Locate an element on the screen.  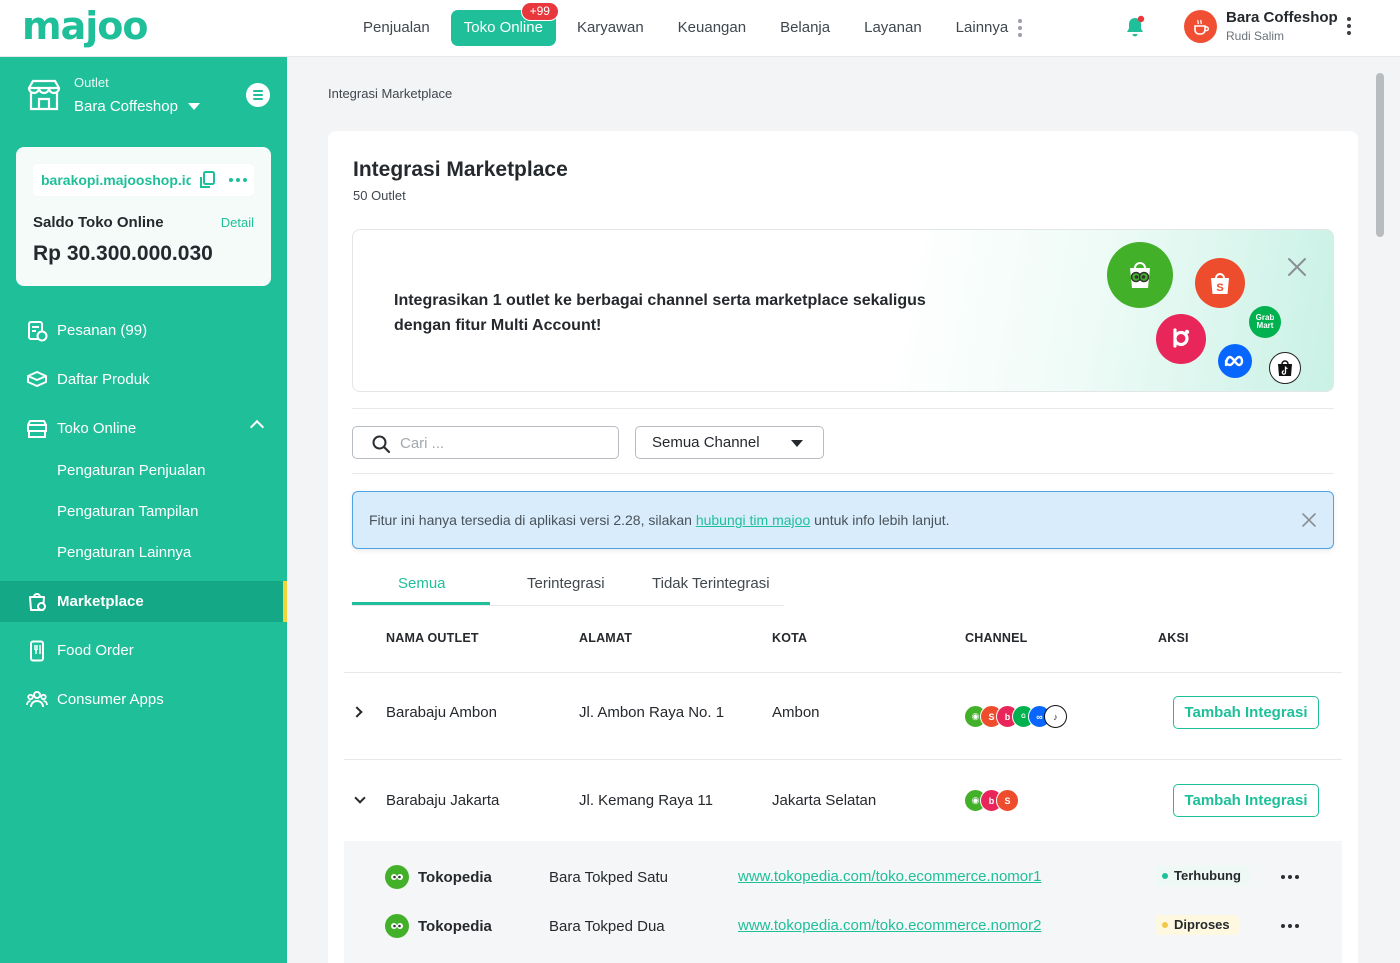
nav-lainnya: Lainnya is located at coordinates (989, 28).